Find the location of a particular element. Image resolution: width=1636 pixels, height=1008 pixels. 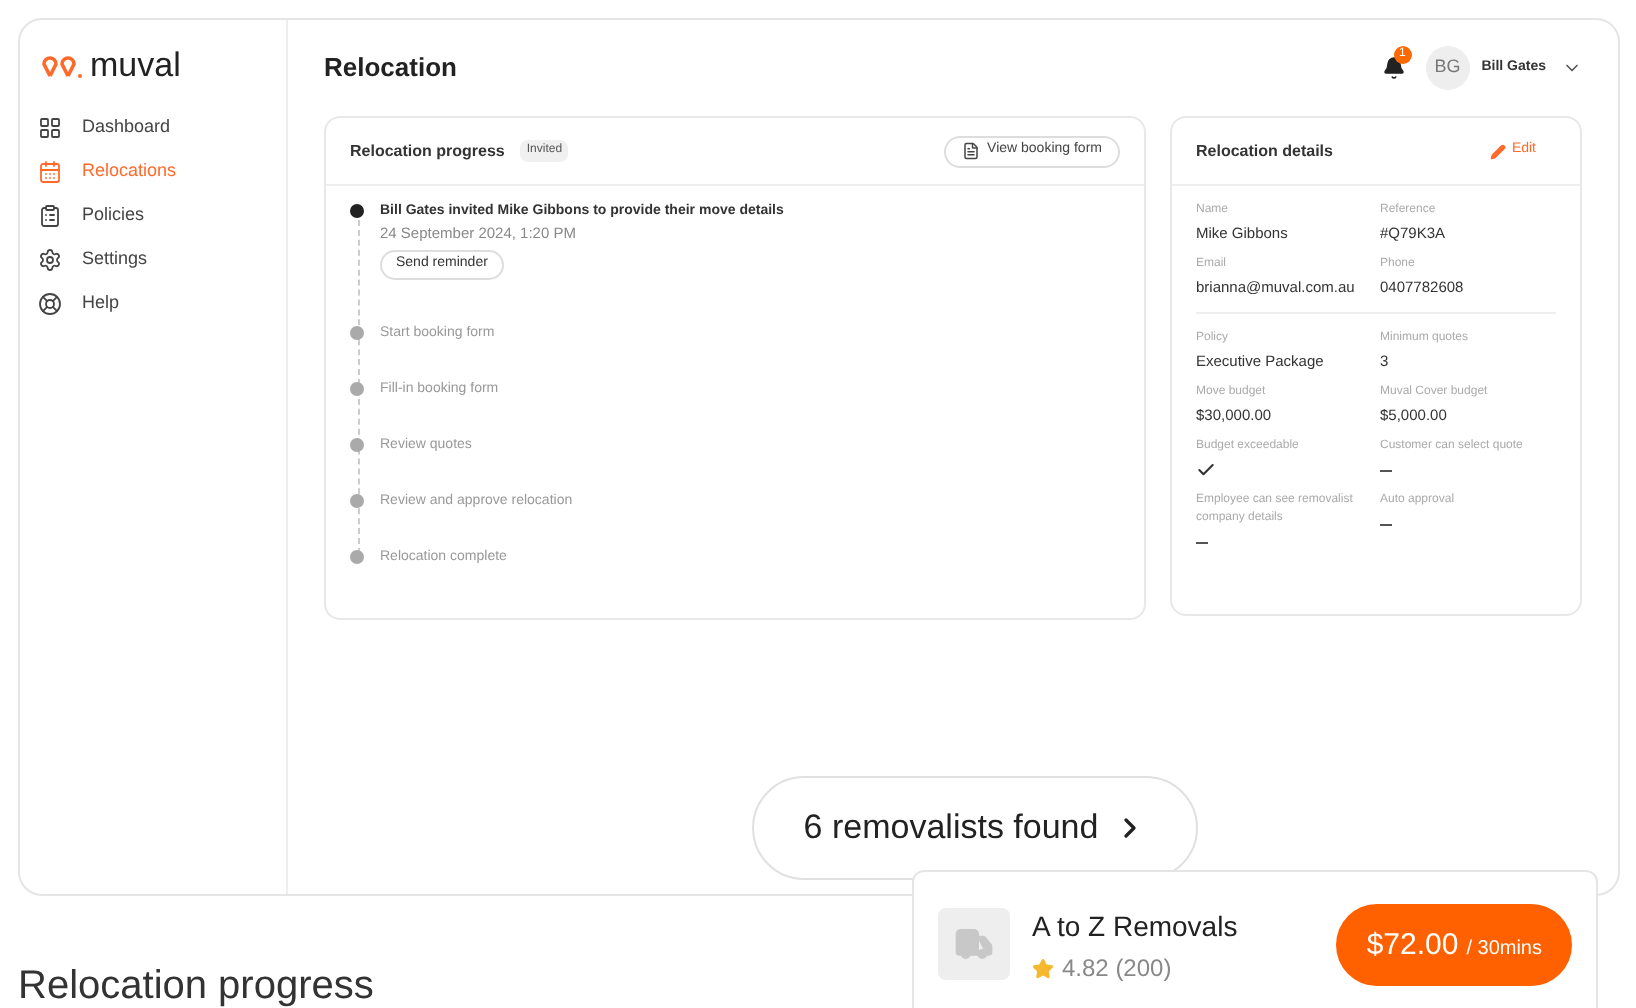

section-heading: Relocation progress is located at coordinates (196, 986).